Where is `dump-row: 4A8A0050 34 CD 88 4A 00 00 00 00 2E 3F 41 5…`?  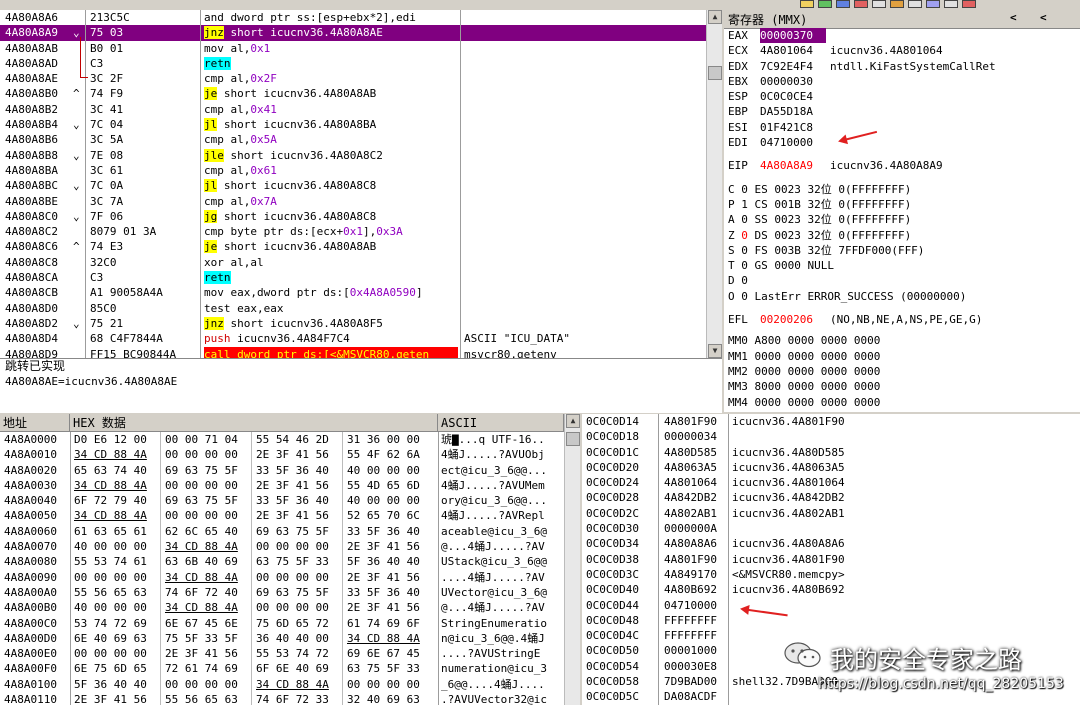 dump-row: 4A8A0050 34 CD 88 4A 00 00 00 00 2E 3F 41 5… is located at coordinates (282, 516).